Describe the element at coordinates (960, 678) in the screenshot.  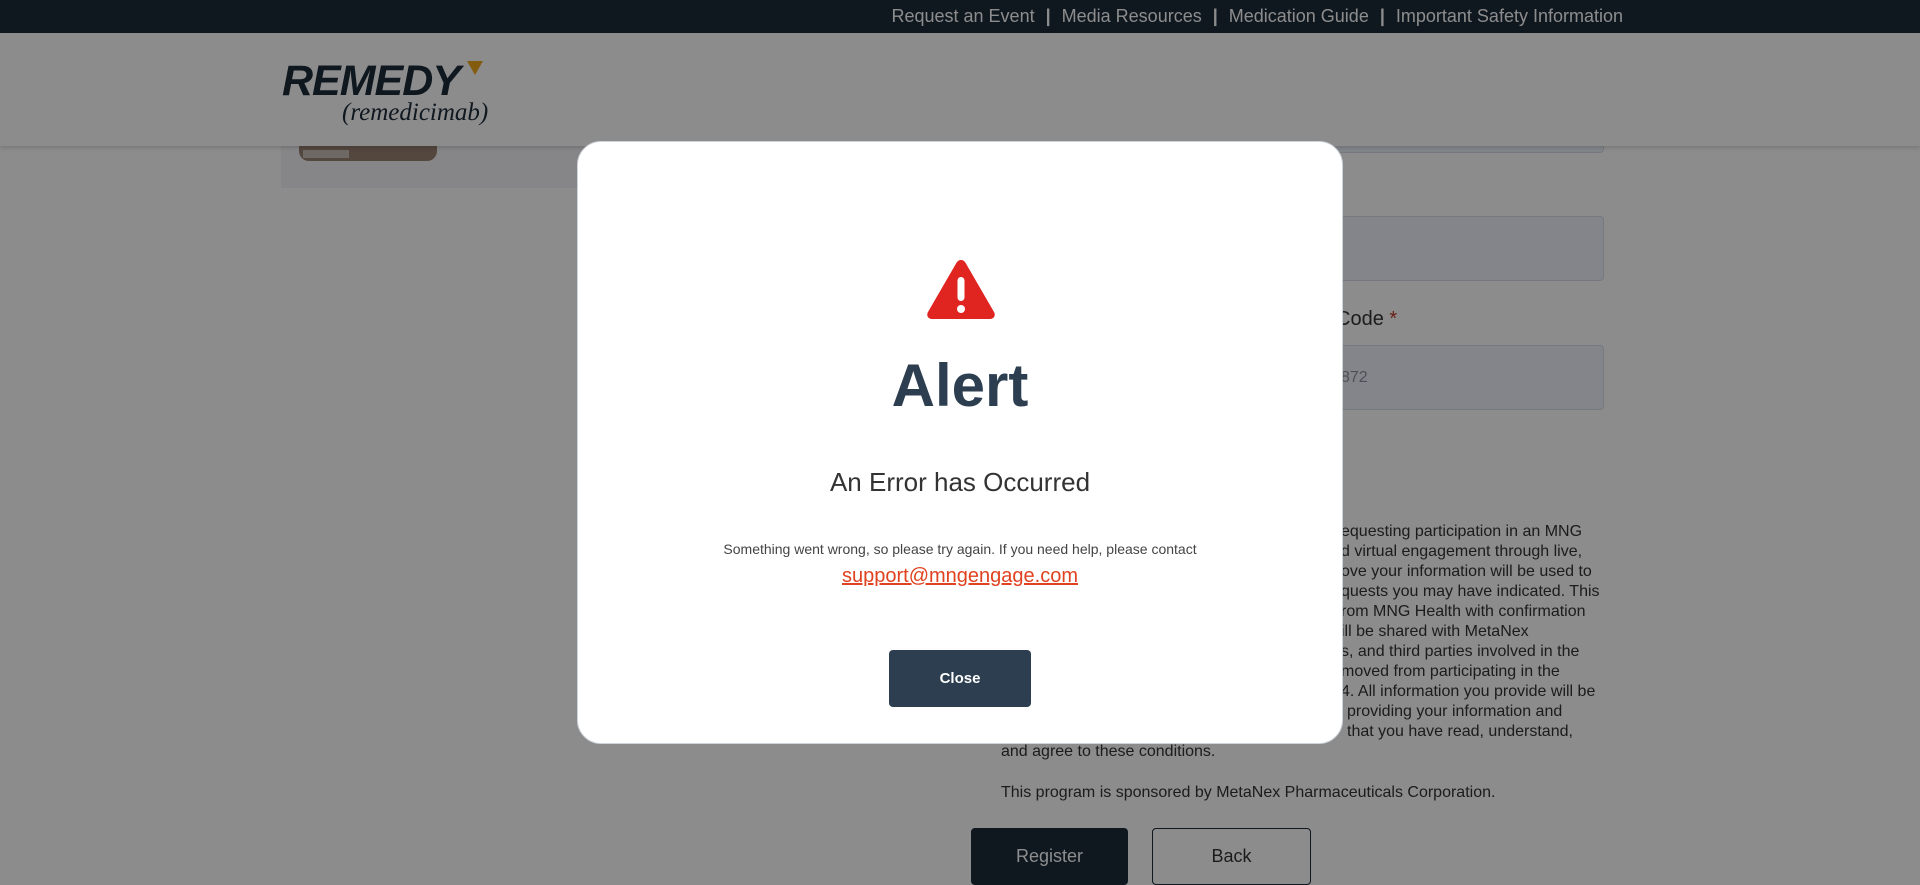
I see `close-button: Close` at that location.